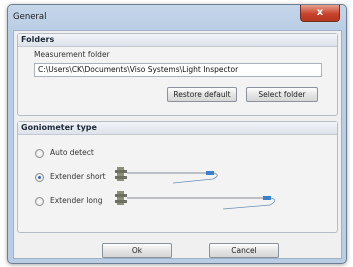 This screenshot has height=267, width=353. What do you see at coordinates (282, 94) in the screenshot?
I see `select-folder-button: Select folder` at bounding box center [282, 94].